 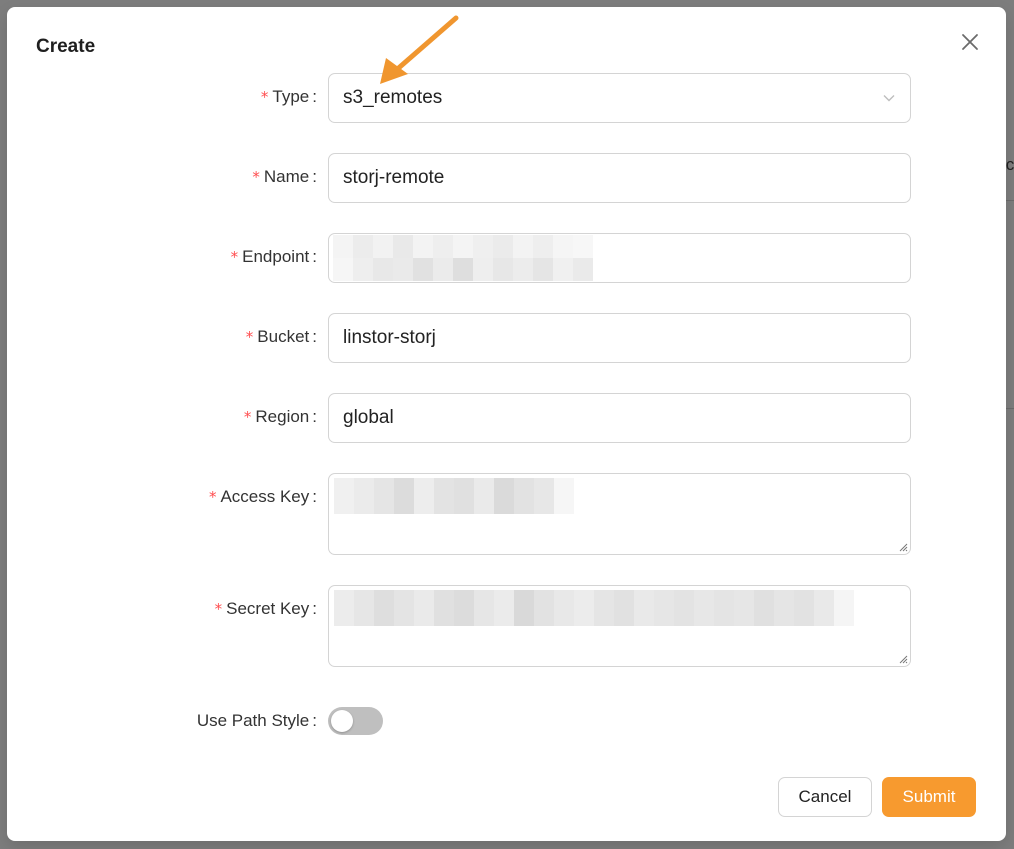 I want to click on type-select-value: s3_remotes, so click(x=393, y=97).